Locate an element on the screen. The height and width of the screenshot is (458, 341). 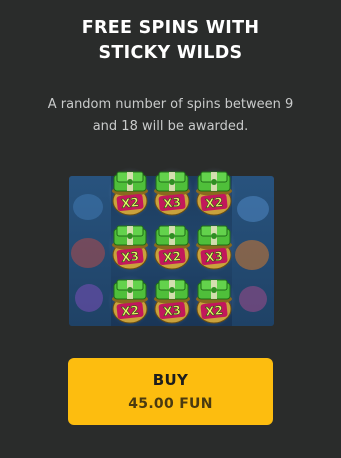
buy-button-label: BUY is located at coordinates (170, 380).